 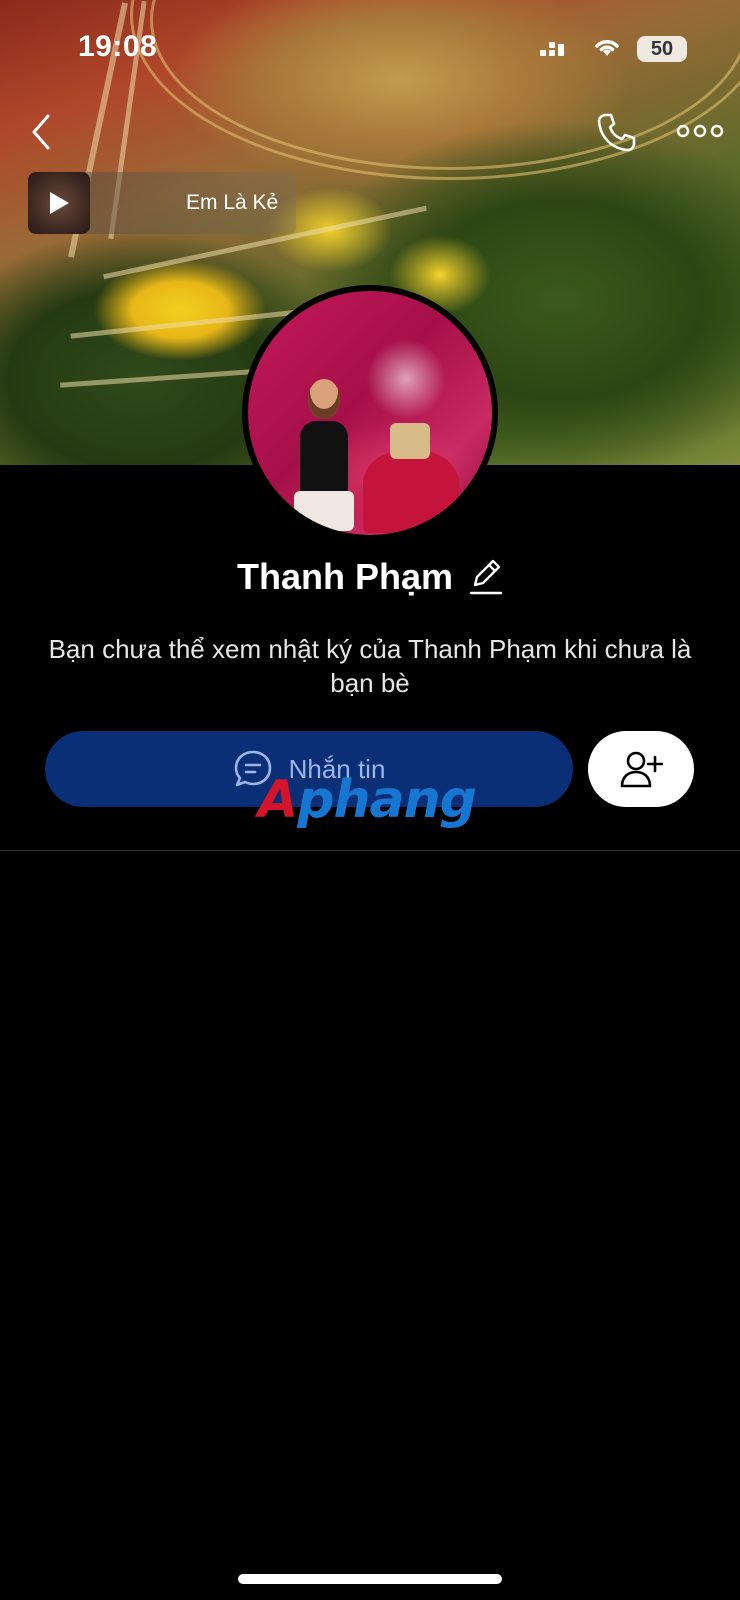 What do you see at coordinates (616, 132) in the screenshot?
I see `phone-call-icon` at bounding box center [616, 132].